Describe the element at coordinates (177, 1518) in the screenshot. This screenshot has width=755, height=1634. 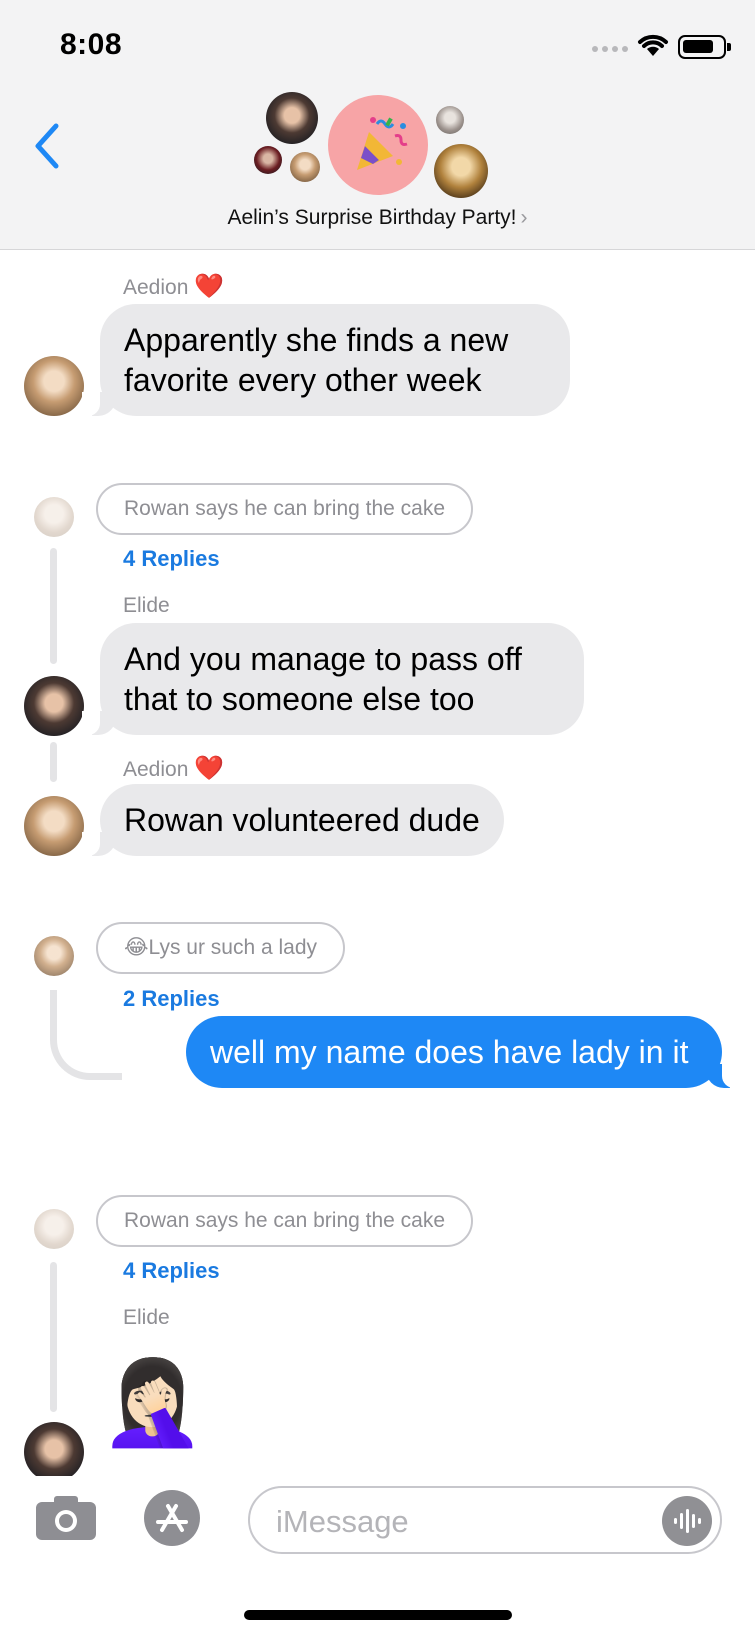
I see `app-store-icon` at that location.